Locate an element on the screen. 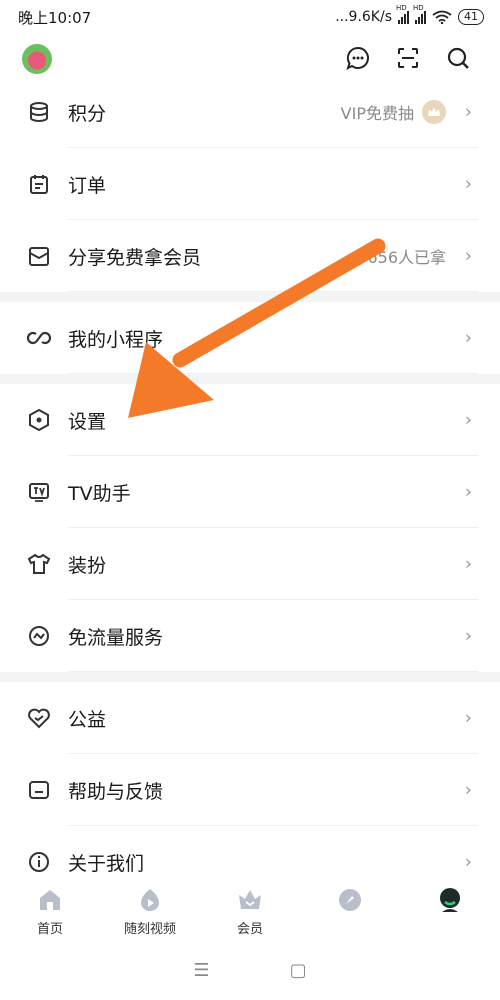 This screenshot has height=1000, width=500. message-icon is located at coordinates (358, 58).